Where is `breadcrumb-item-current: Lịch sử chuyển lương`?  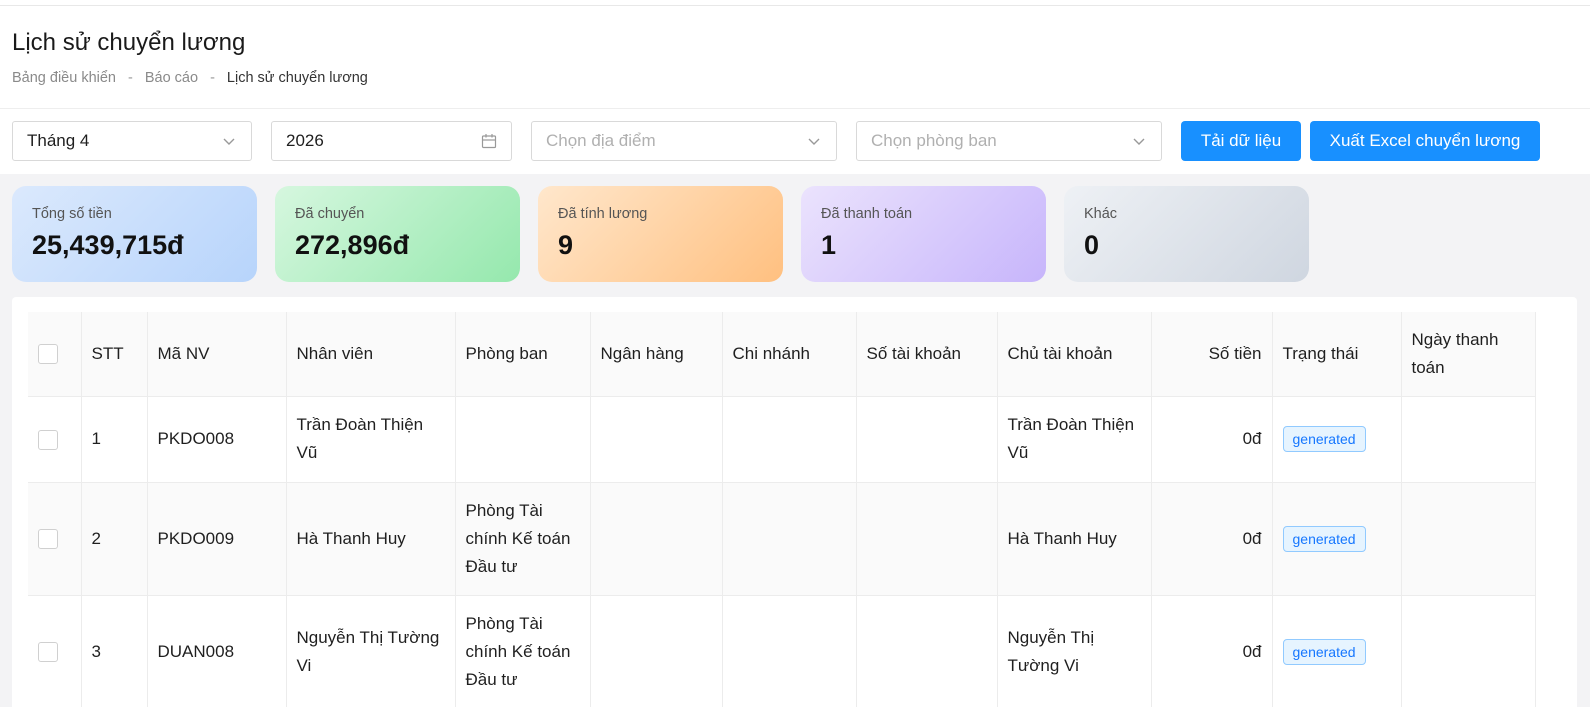 breadcrumb-item-current: Lịch sử chuyển lương is located at coordinates (297, 78).